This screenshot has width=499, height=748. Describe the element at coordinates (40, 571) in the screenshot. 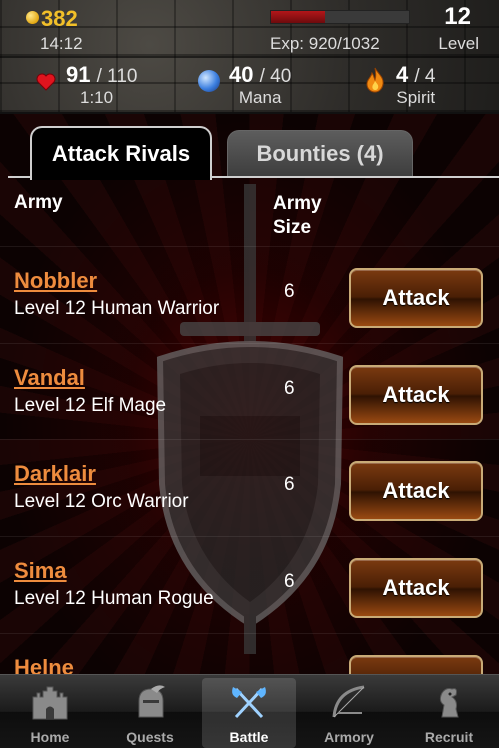

I see `rival-name-link: Sima` at that location.